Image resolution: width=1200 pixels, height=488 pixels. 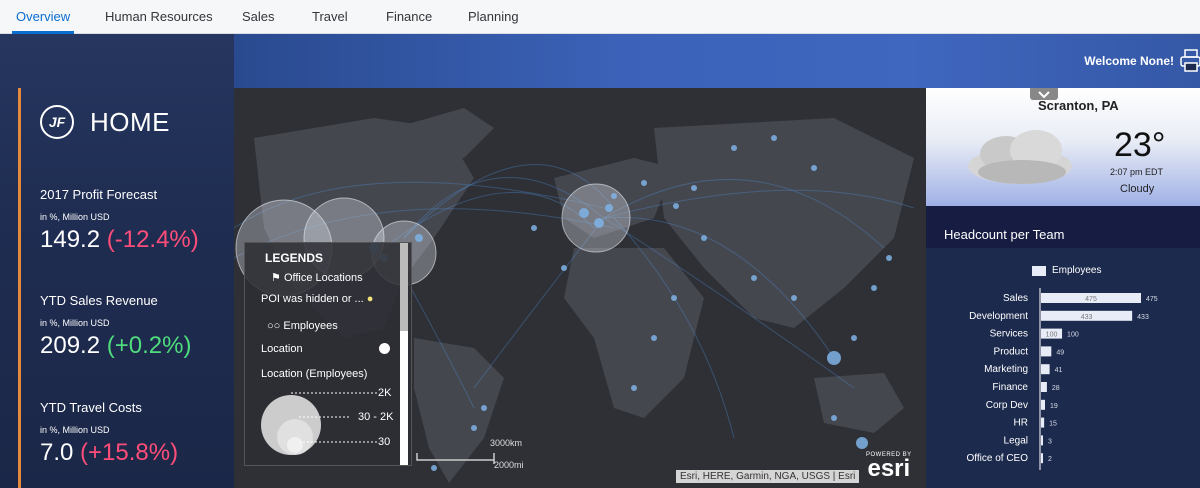 I want to click on kpi-value-row: 149.2 (-12.4%), so click(x=119, y=240).